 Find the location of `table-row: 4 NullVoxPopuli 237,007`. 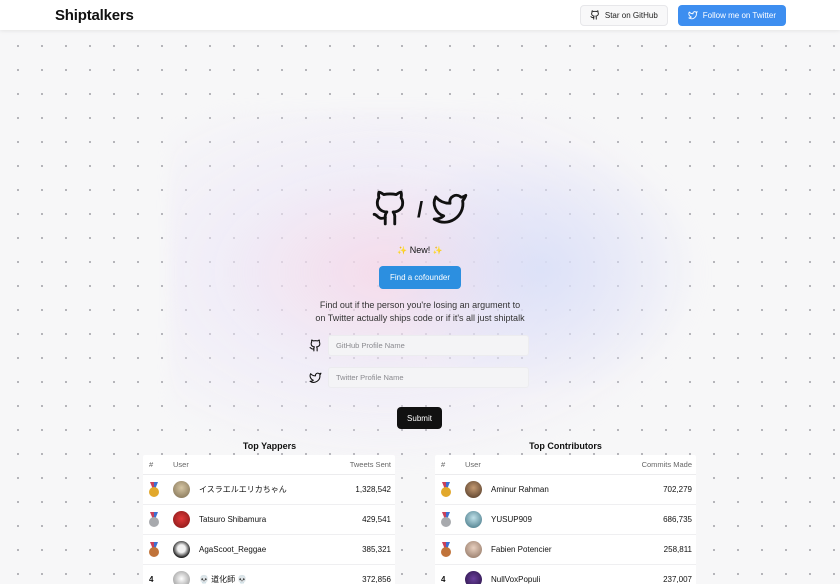

table-row: 4 NullVoxPopuli 237,007 is located at coordinates (565, 574).